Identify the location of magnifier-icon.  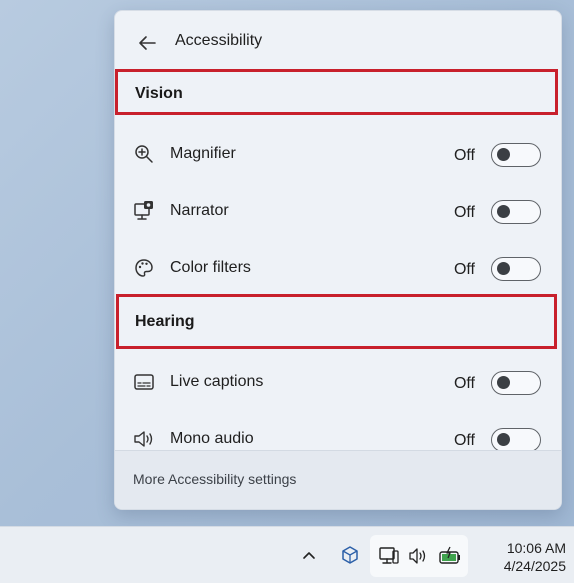
(144, 154).